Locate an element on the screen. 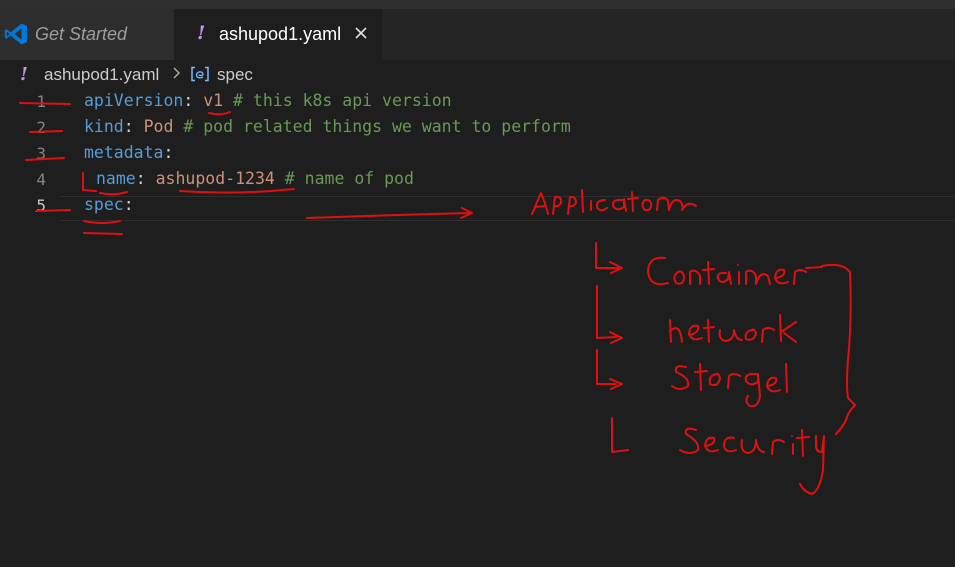  line-content: spec: is located at coordinates (109, 204).